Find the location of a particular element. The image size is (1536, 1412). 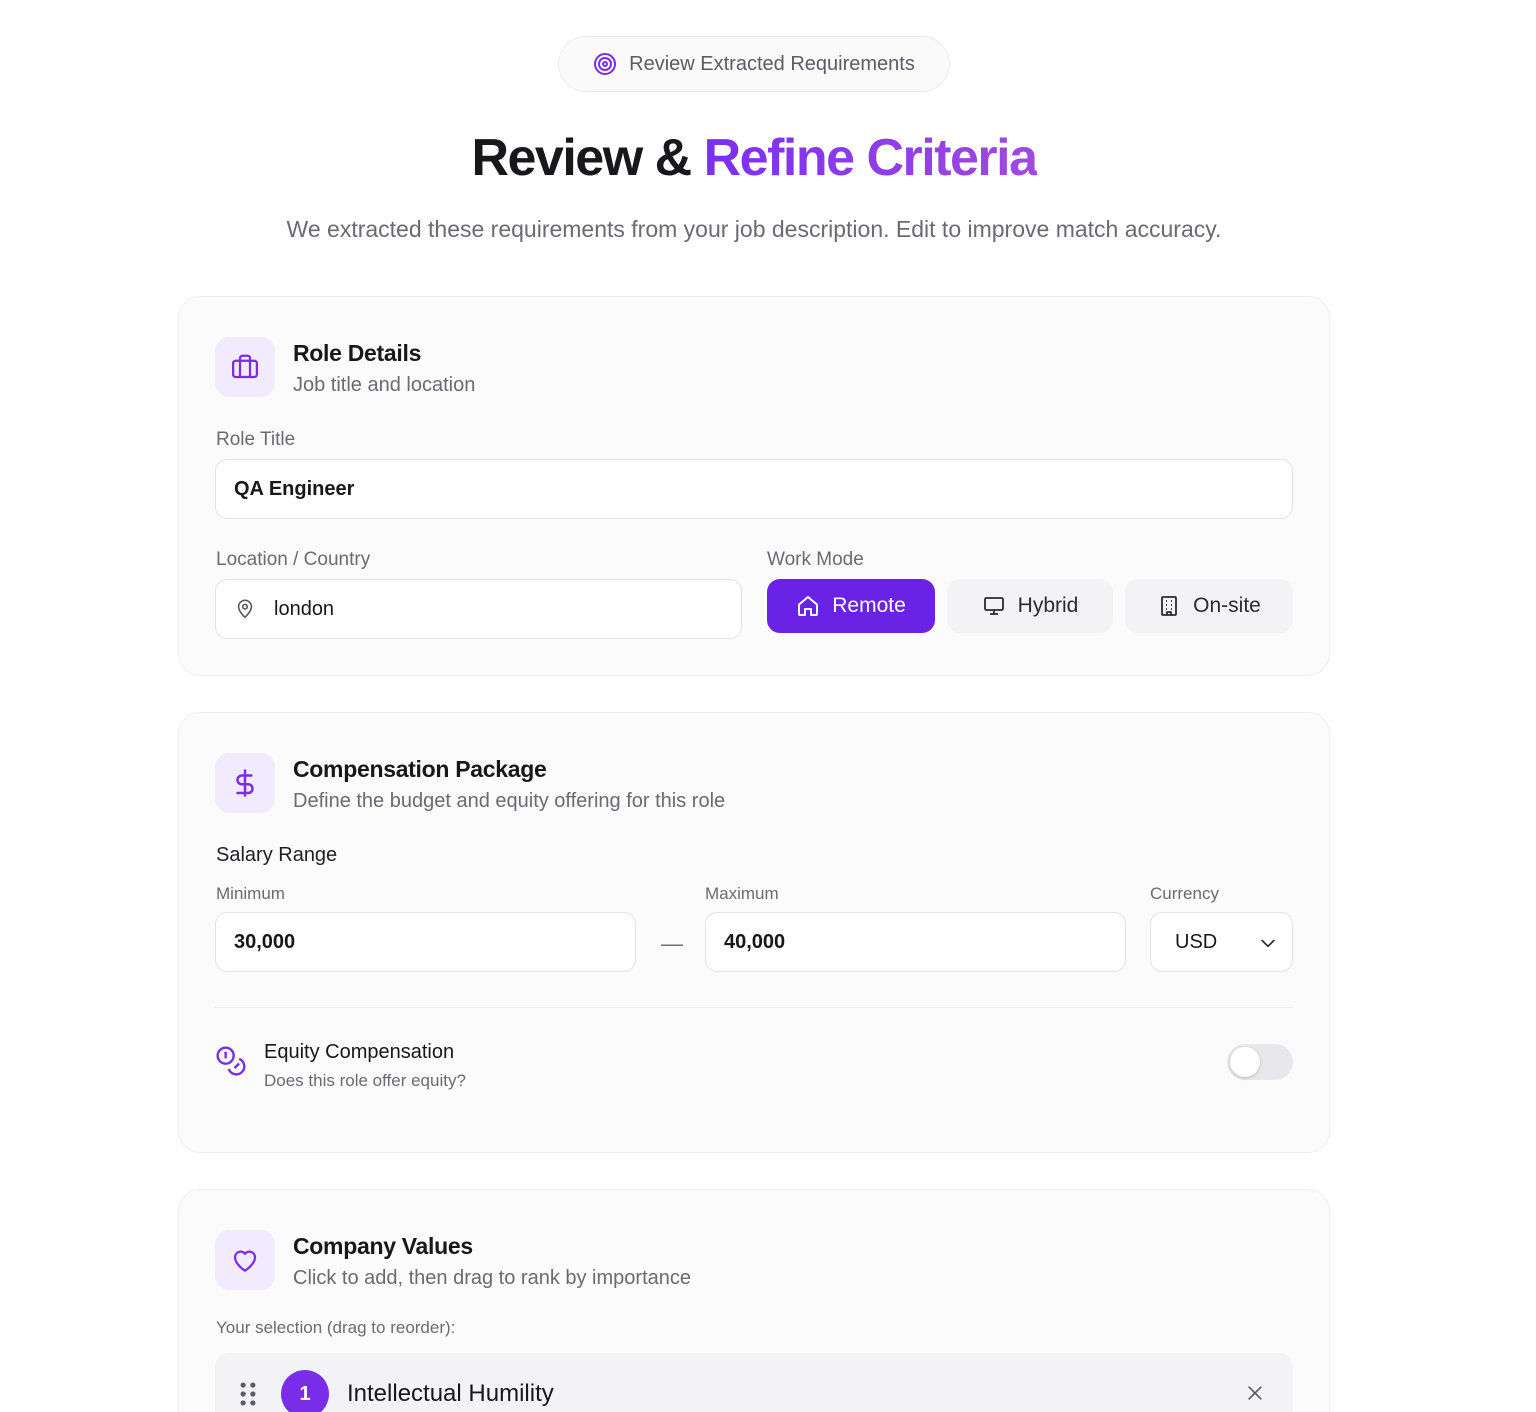

role-details-title: Role Details is located at coordinates (357, 353).